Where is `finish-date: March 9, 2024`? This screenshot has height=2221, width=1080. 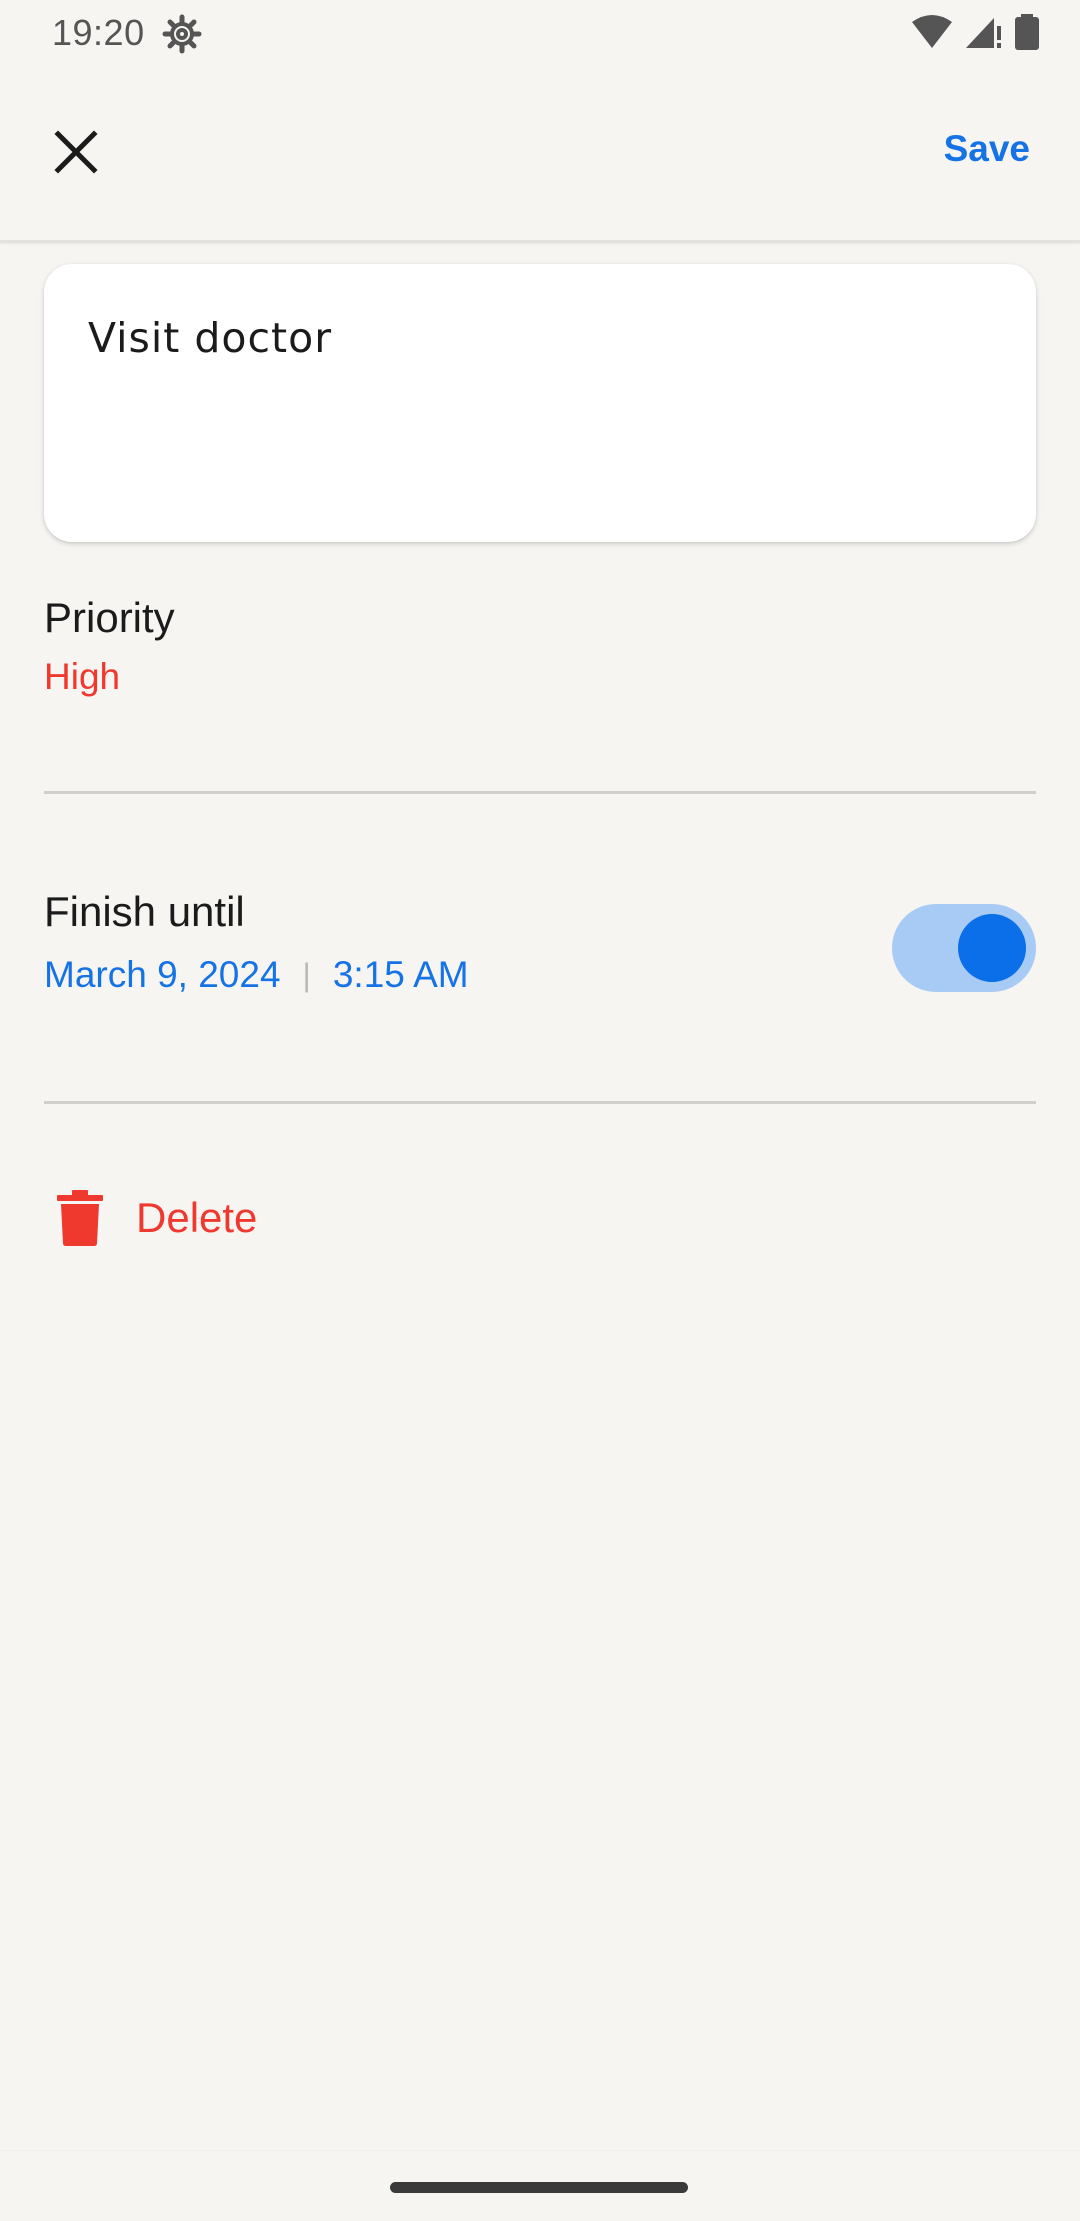 finish-date: March 9, 2024 is located at coordinates (162, 975).